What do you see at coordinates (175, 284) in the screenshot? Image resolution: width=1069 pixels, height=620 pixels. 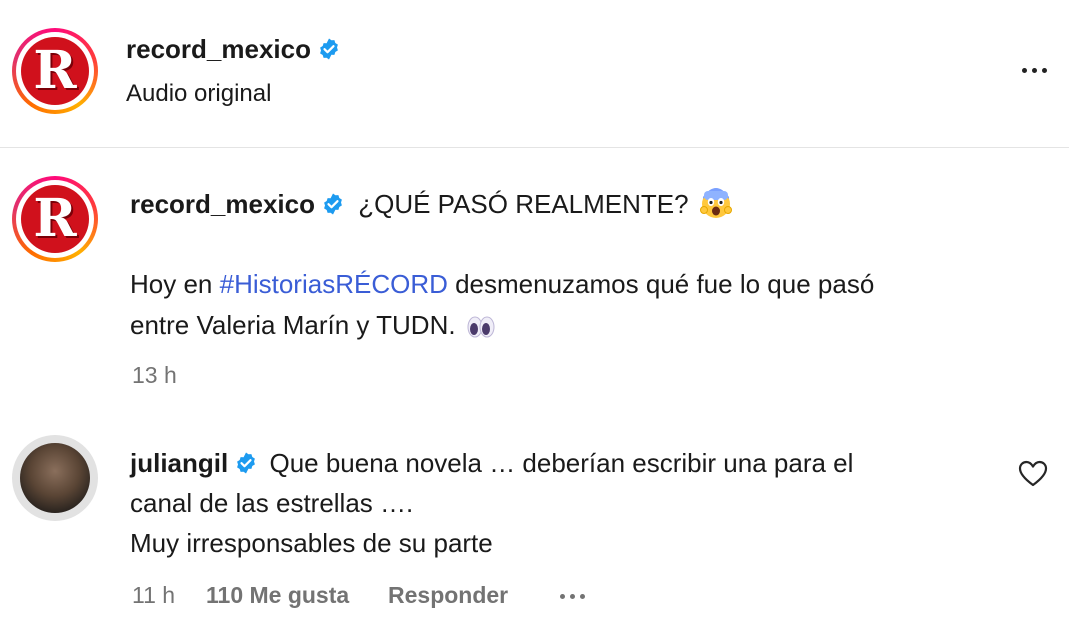 I see `caption-text-before: Hoy en` at bounding box center [175, 284].